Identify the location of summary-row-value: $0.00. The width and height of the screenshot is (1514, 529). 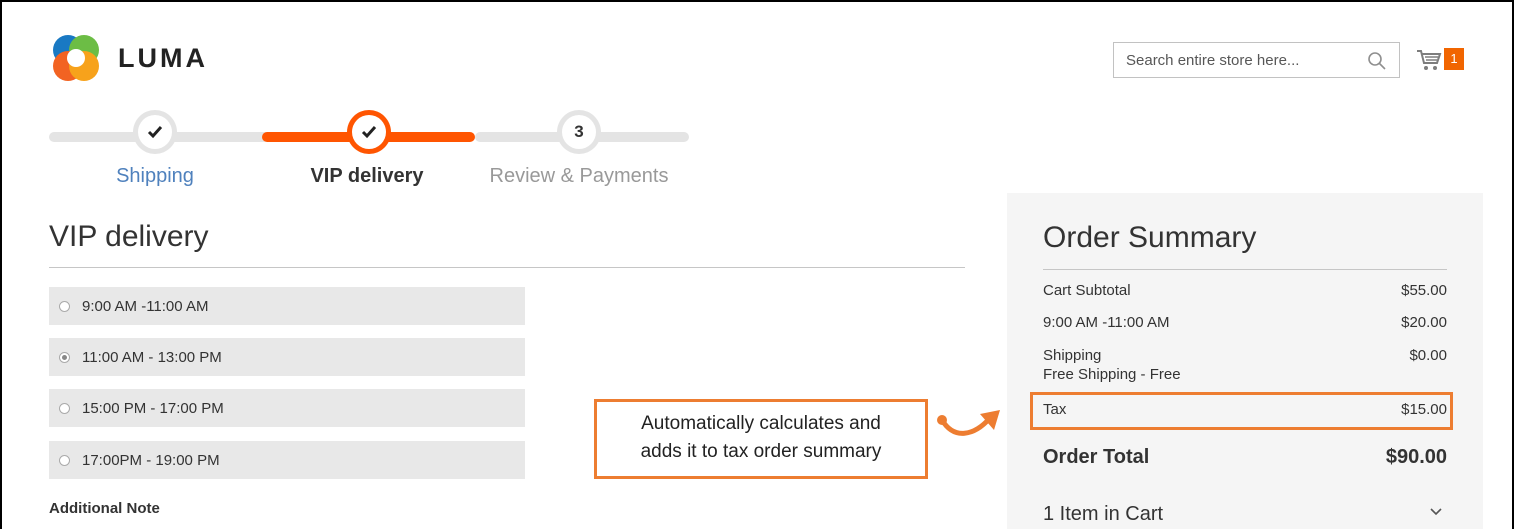
(1428, 355).